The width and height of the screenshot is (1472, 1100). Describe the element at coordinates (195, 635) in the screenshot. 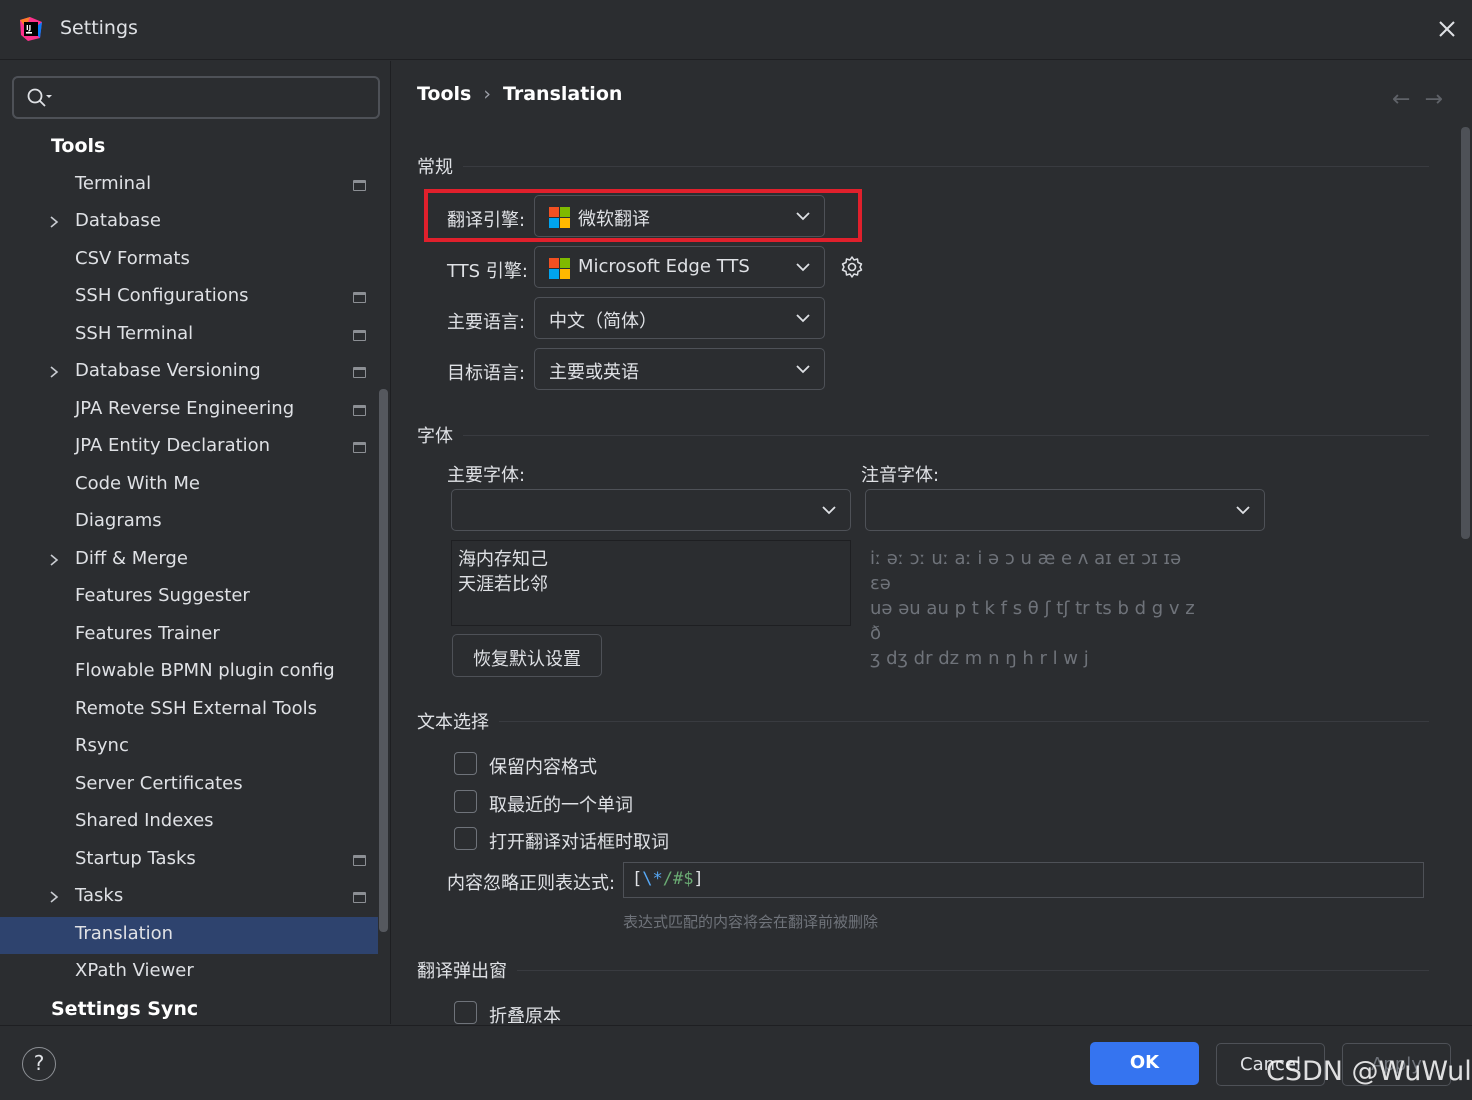

I see `sidebar-item: Features Trainer` at that location.